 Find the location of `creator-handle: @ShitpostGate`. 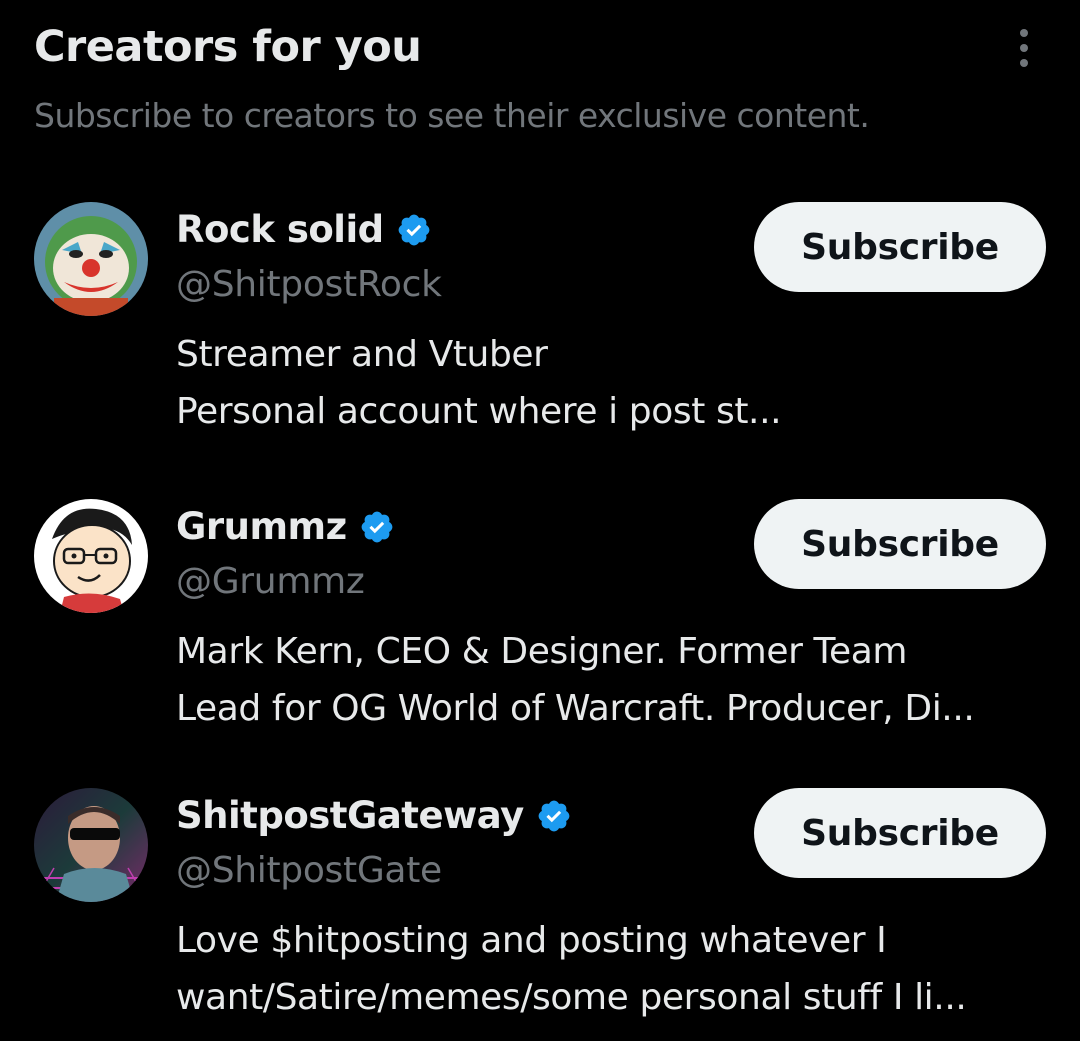

creator-handle: @ShitpostGate is located at coordinates (309, 870).